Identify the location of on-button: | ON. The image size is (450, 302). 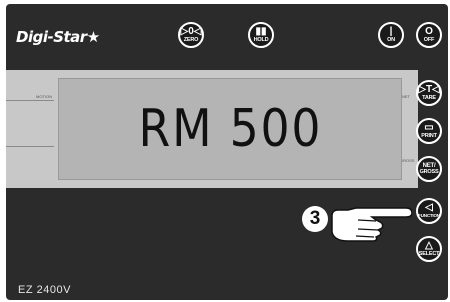
(391, 35).